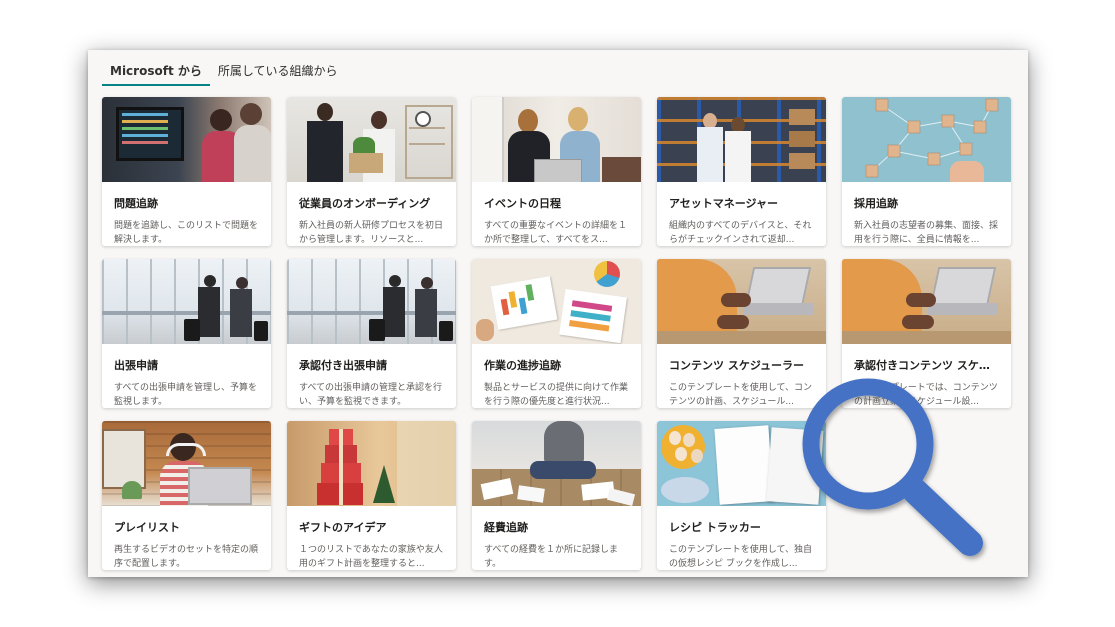 The width and height of the screenshot is (1115, 627). Describe the element at coordinates (741, 139) in the screenshot. I see `warehouse-workers-photo` at that location.